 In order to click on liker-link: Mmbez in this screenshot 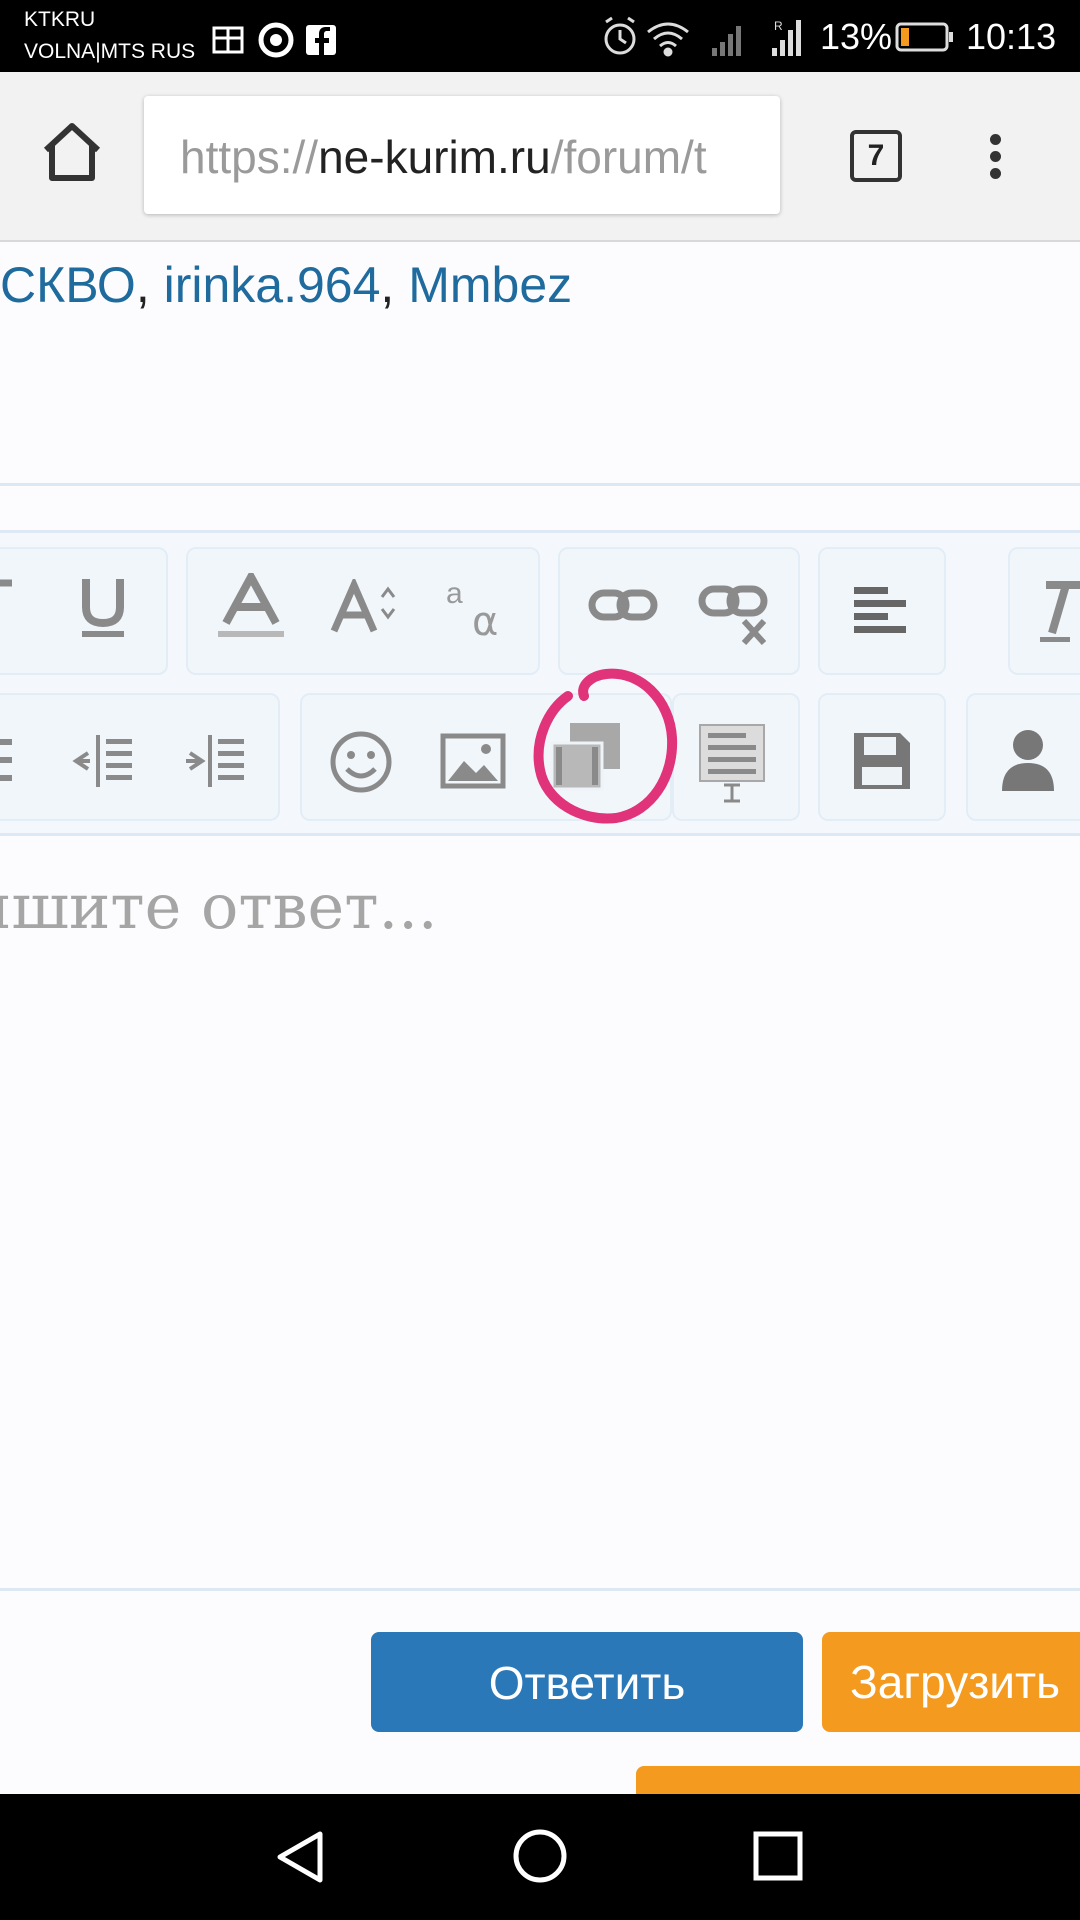, I will do `click(490, 285)`.